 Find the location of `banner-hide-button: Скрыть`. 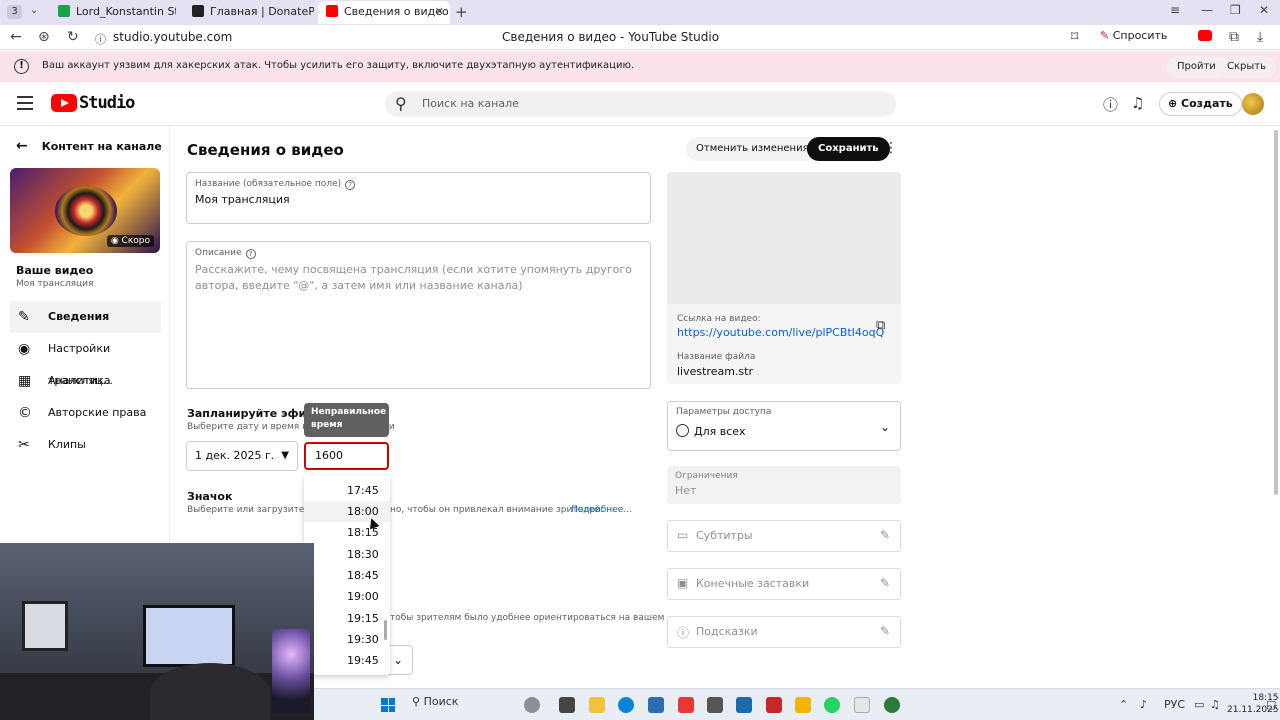

banner-hide-button: Скрыть is located at coordinates (1246, 67).